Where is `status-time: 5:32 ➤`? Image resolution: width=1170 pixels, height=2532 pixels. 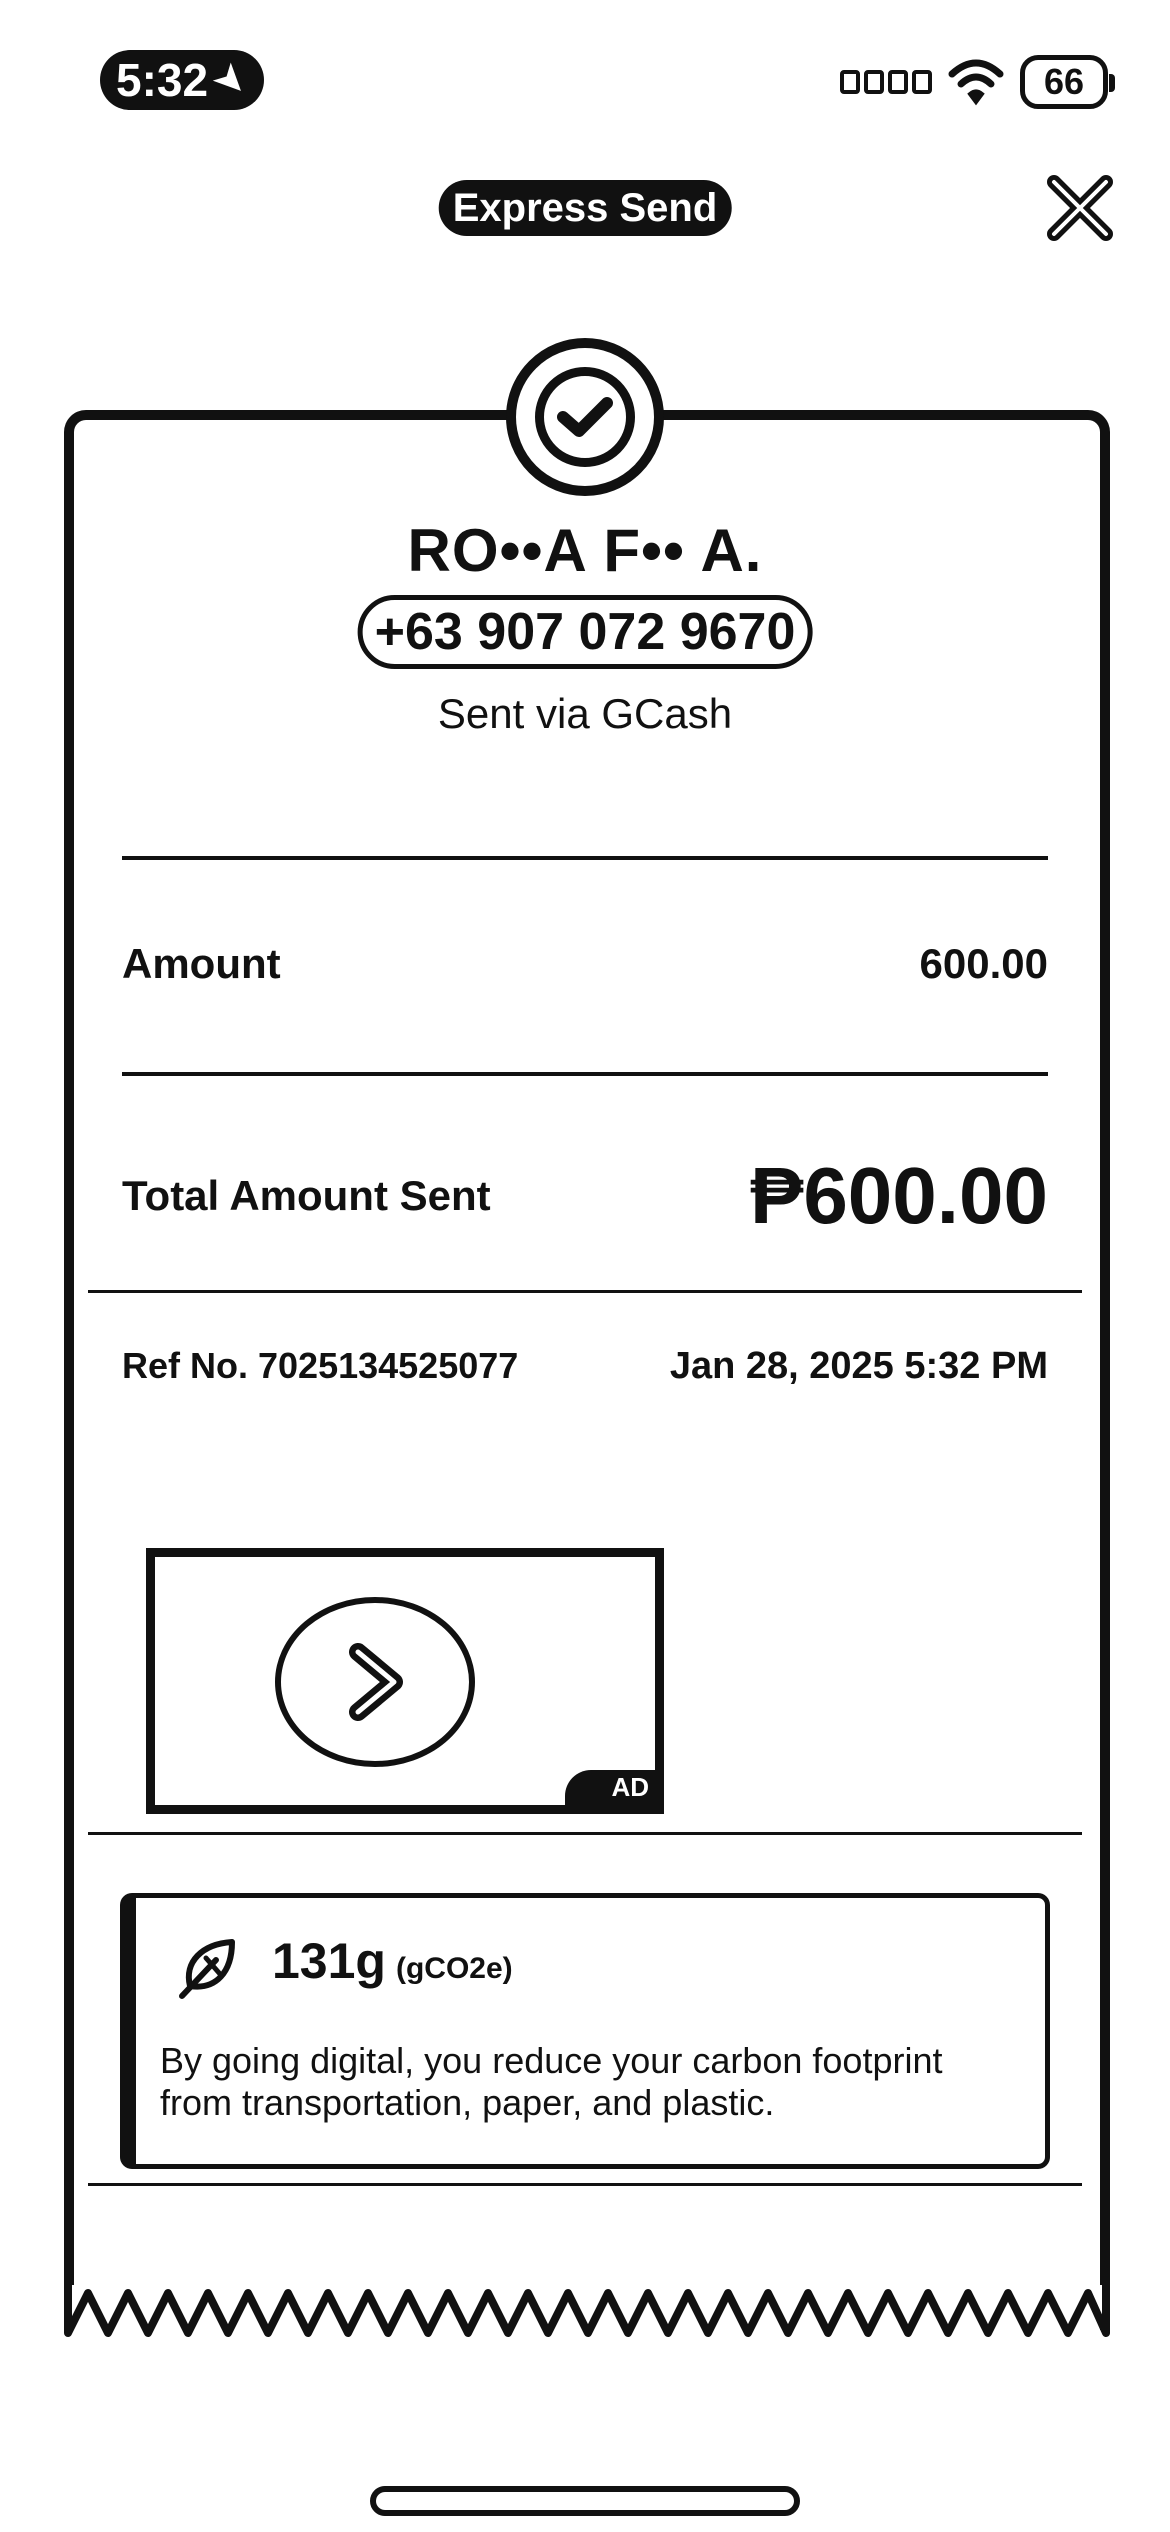 status-time: 5:32 ➤ is located at coordinates (182, 80).